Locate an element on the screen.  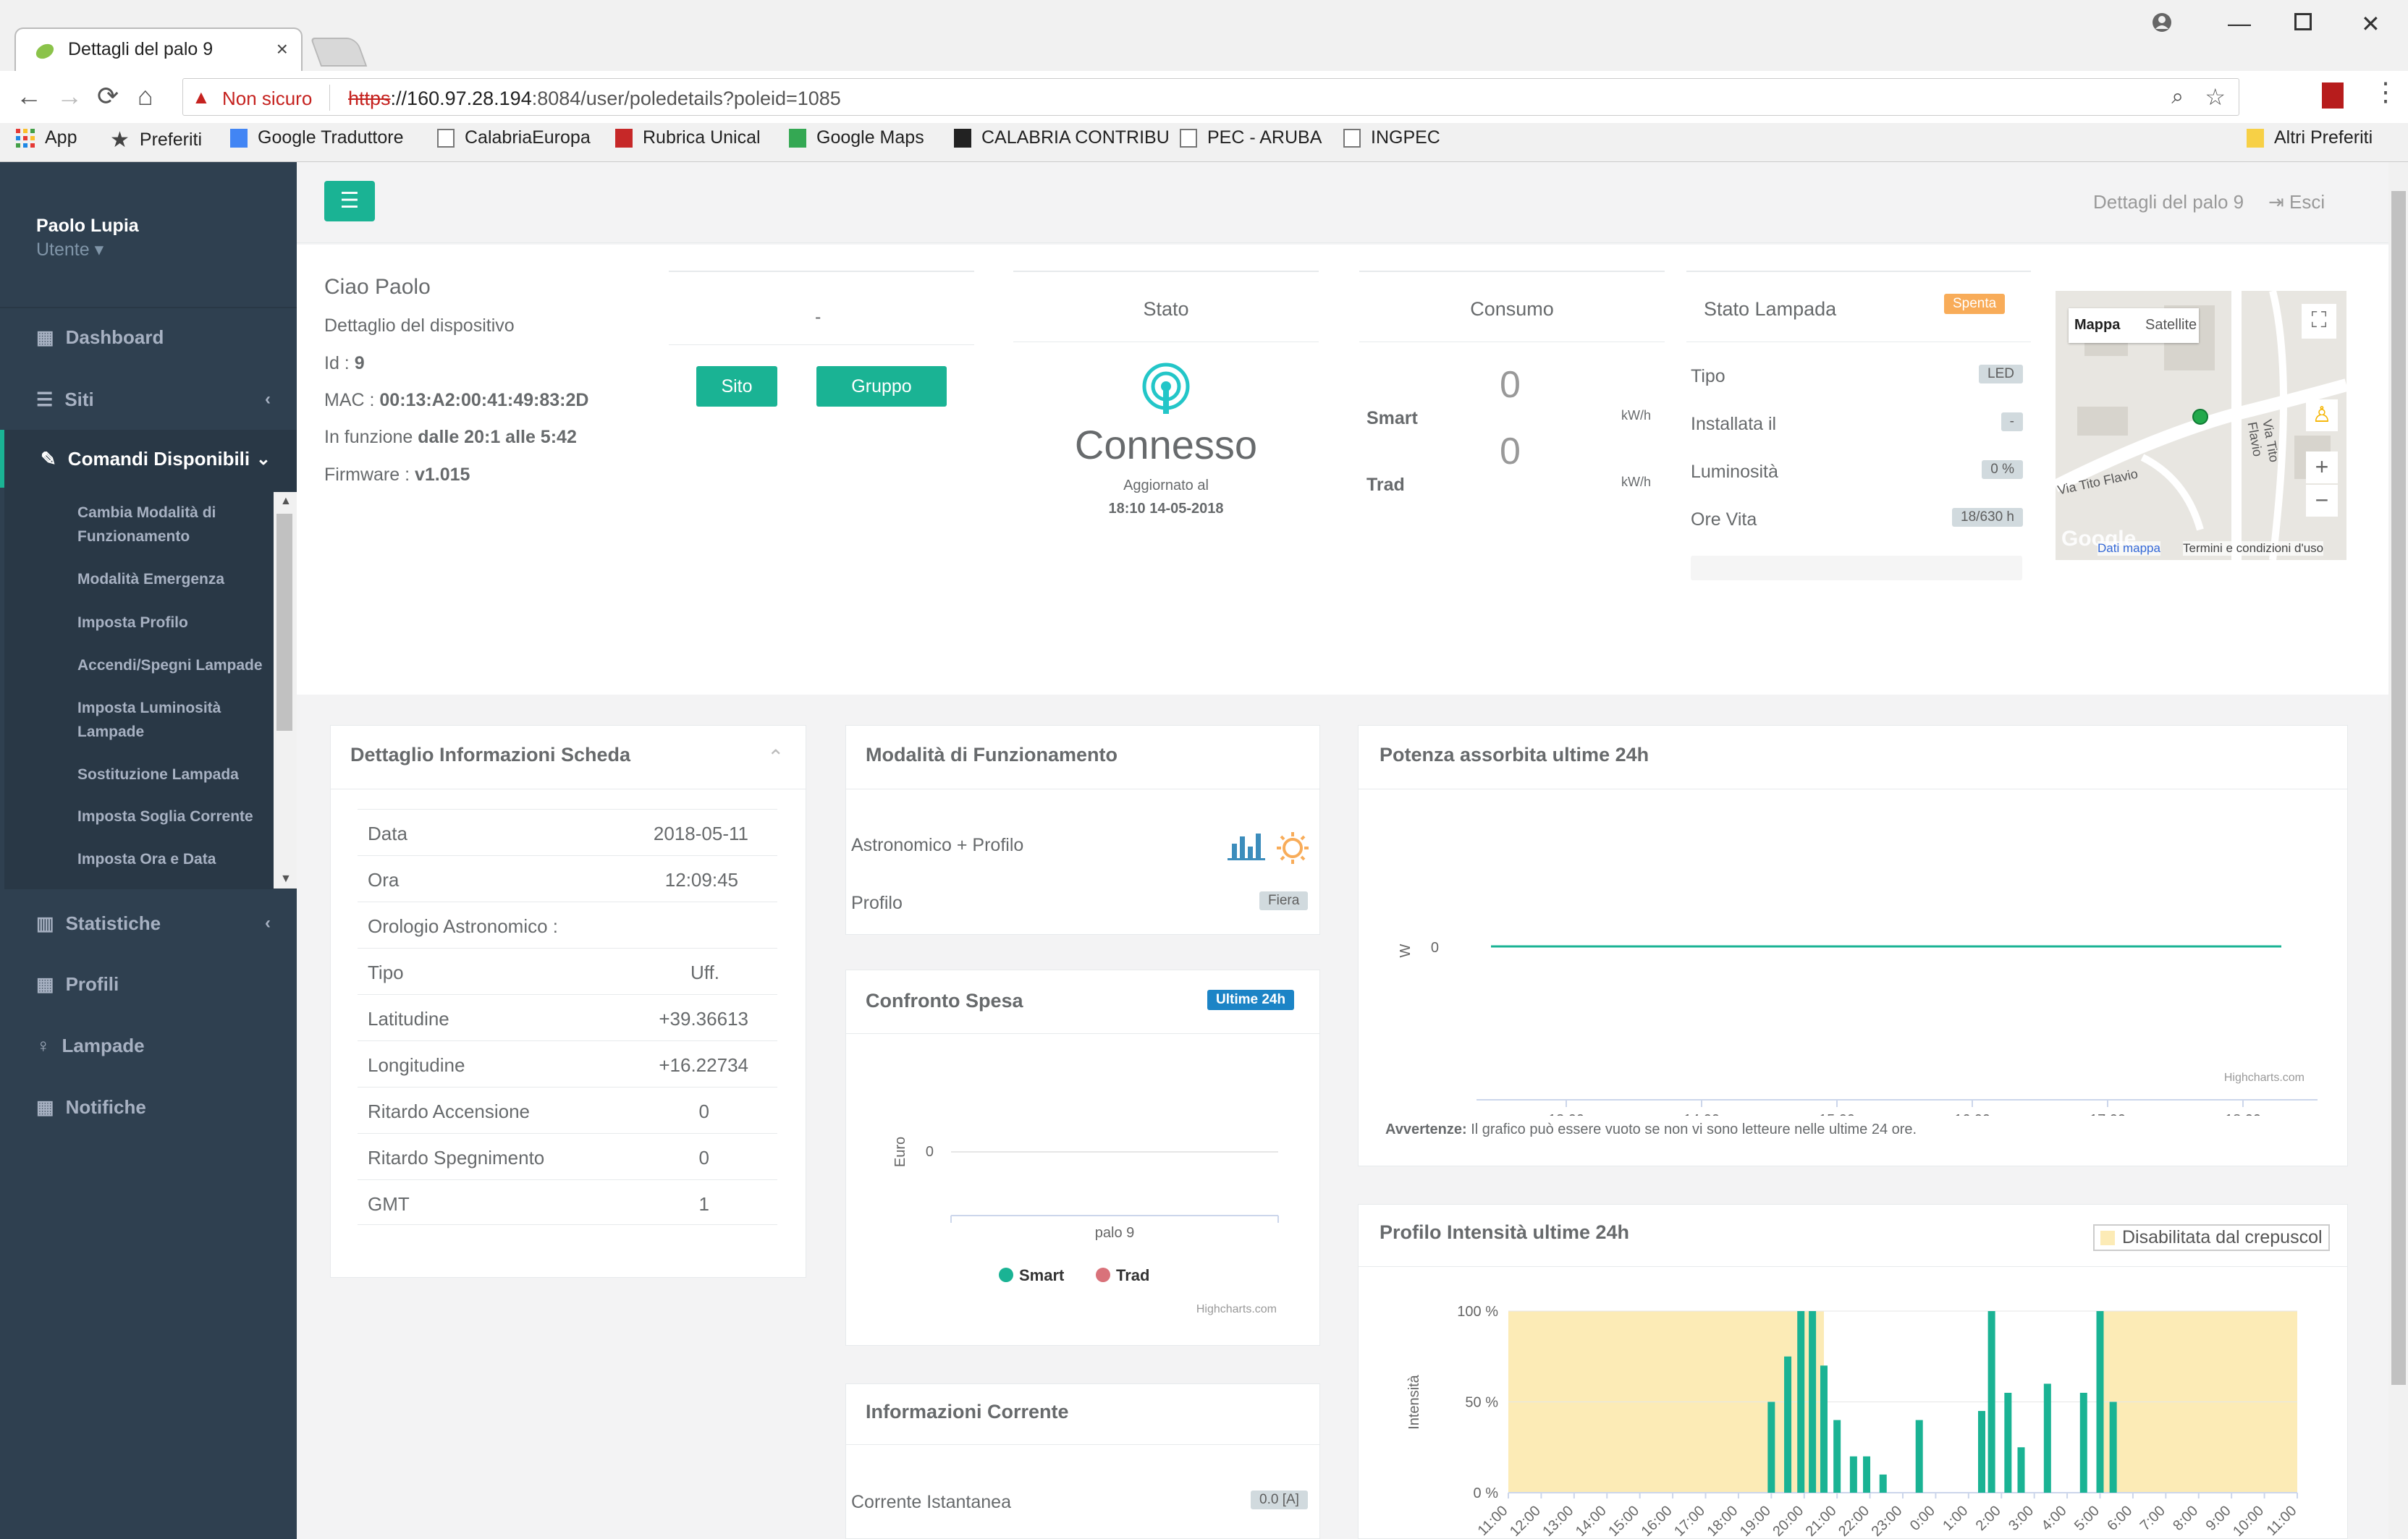
submenu-item: Imposta Soglia Corrente is located at coordinates (165, 816).